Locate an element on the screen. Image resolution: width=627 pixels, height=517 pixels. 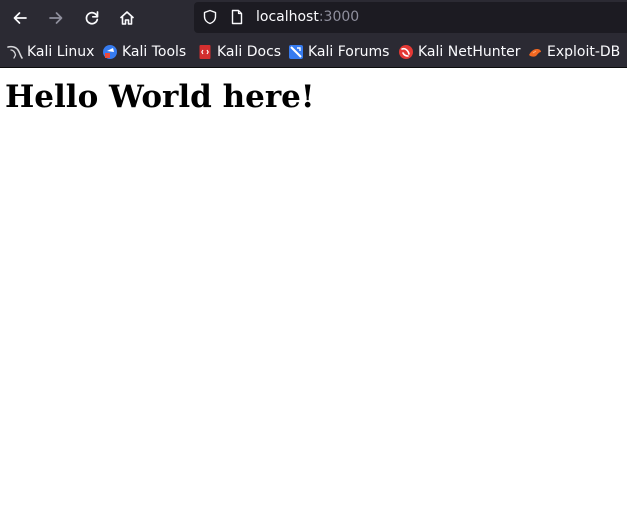
reload-button is located at coordinates (92, 18).